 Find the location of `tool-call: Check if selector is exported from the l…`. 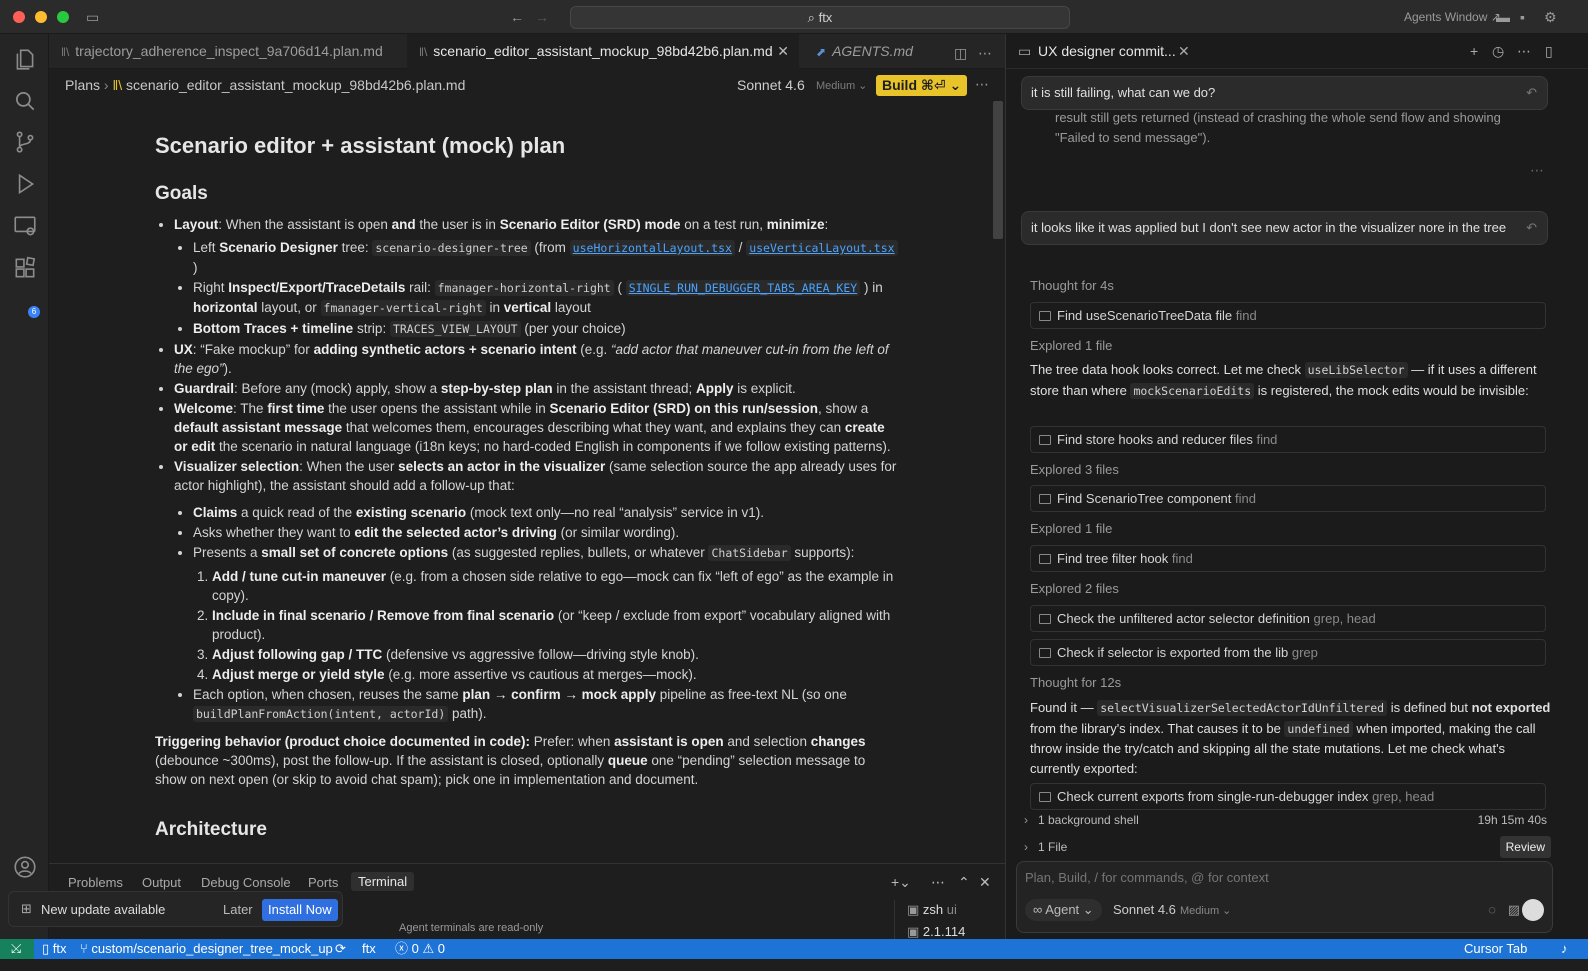

tool-call: Check if selector is exported from the l… is located at coordinates (1288, 652).